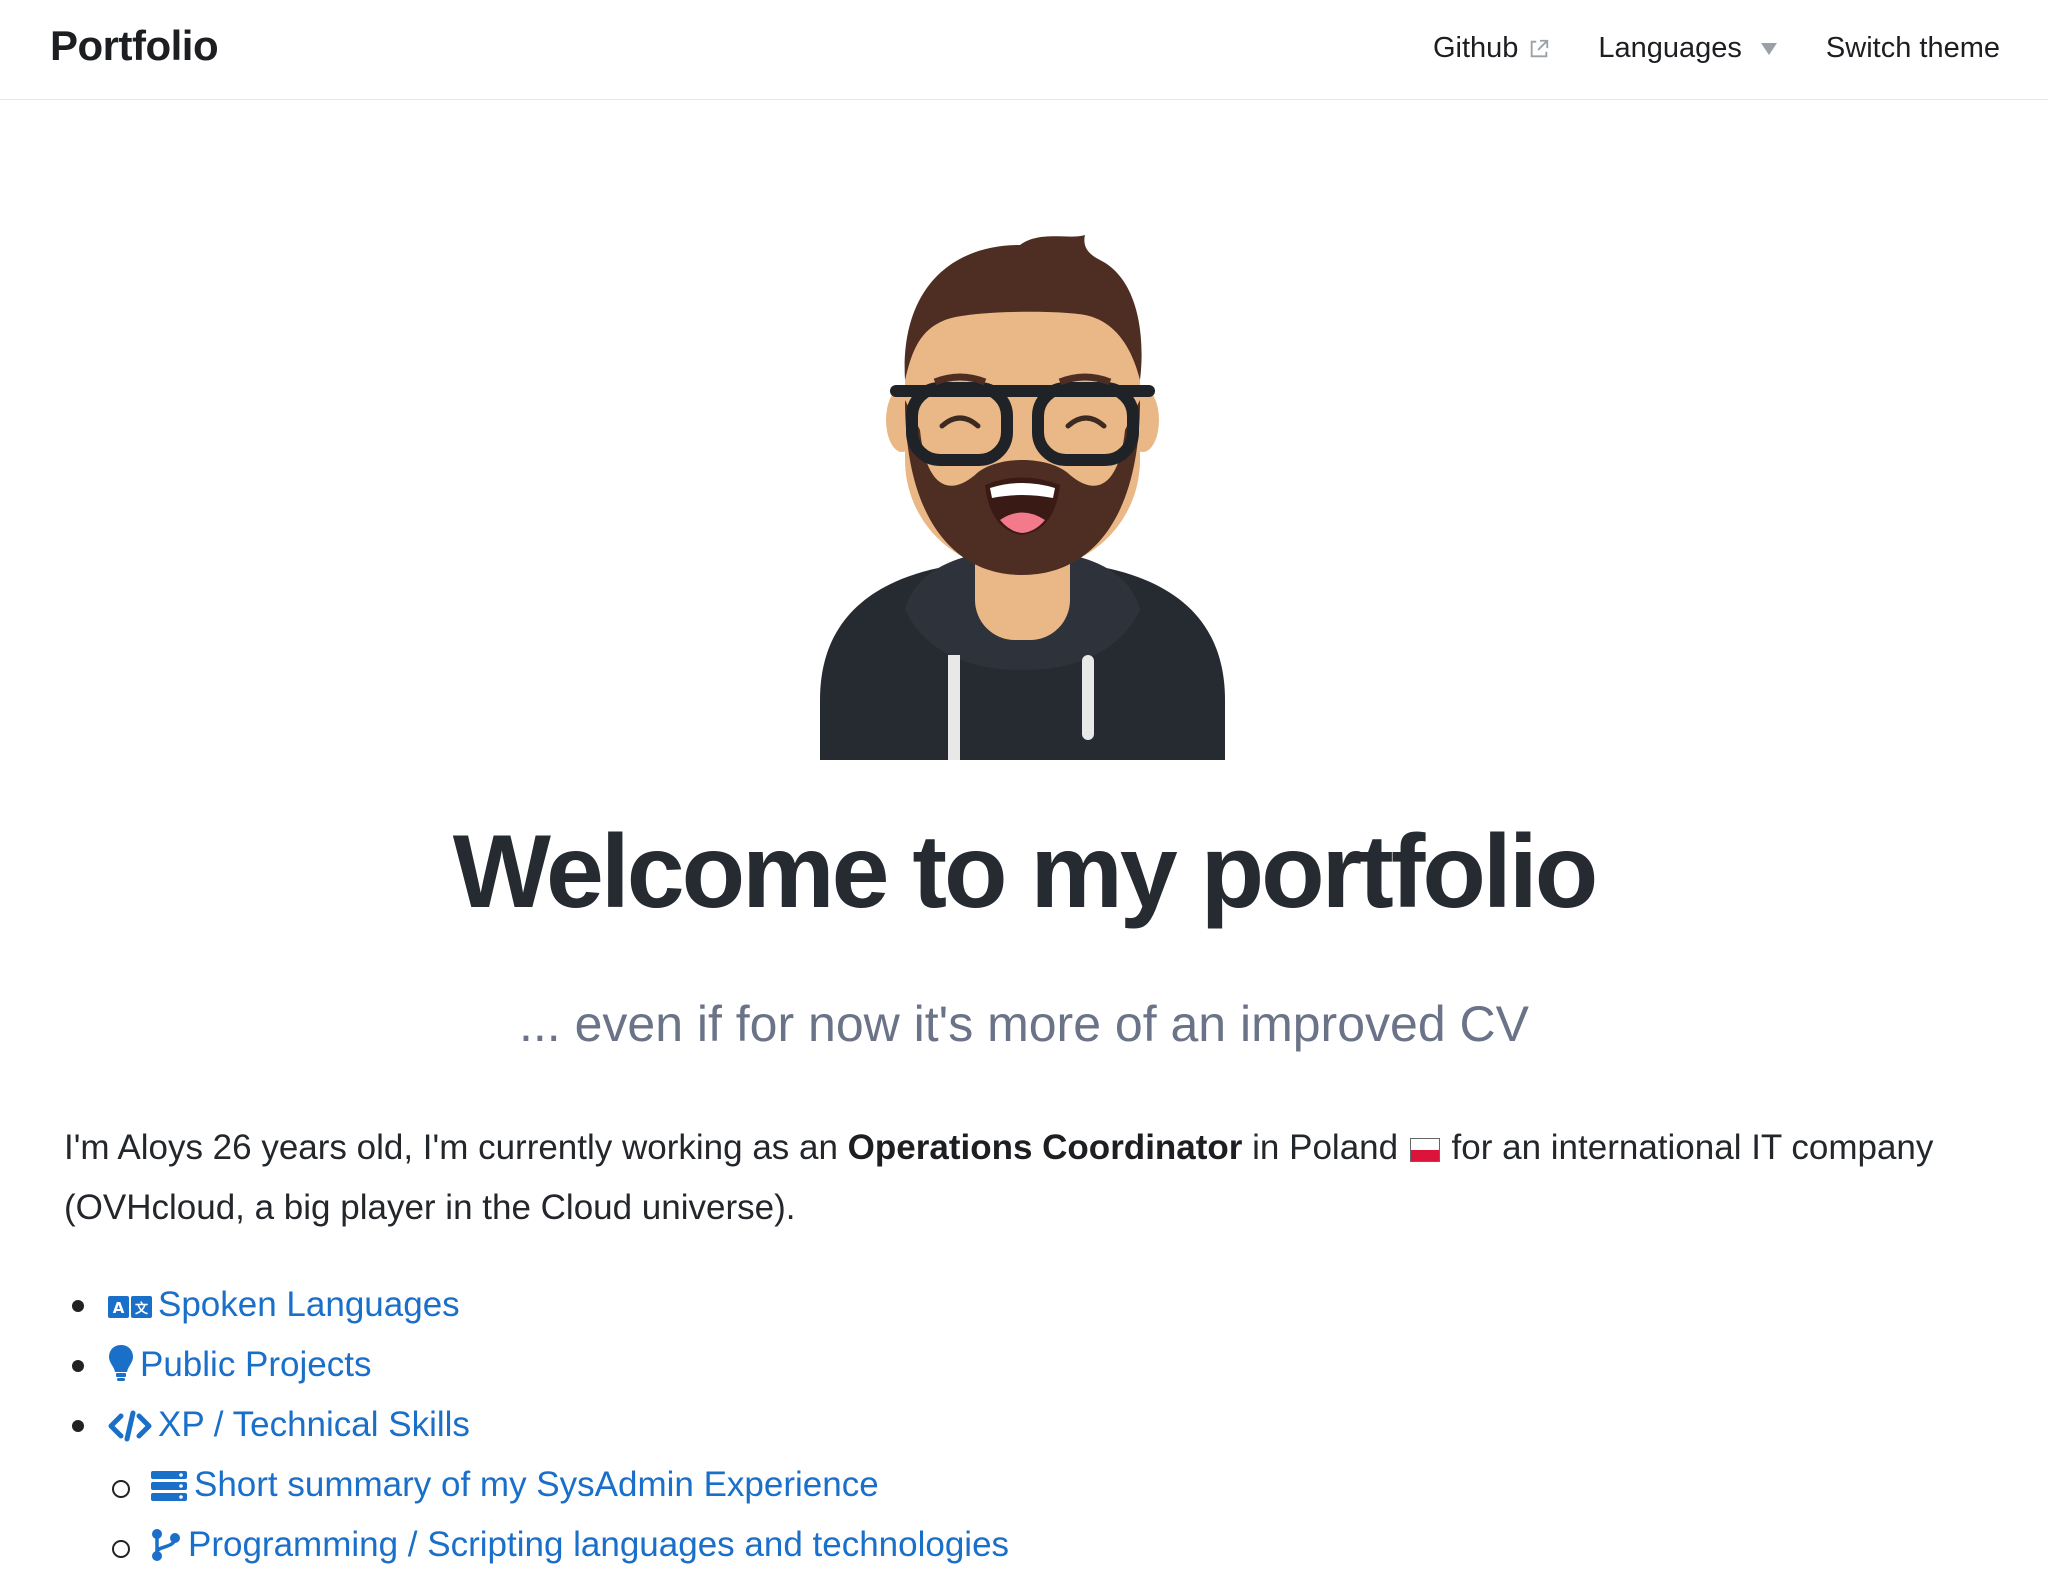  What do you see at coordinates (1768, 48) in the screenshot?
I see `caret-down-icon` at bounding box center [1768, 48].